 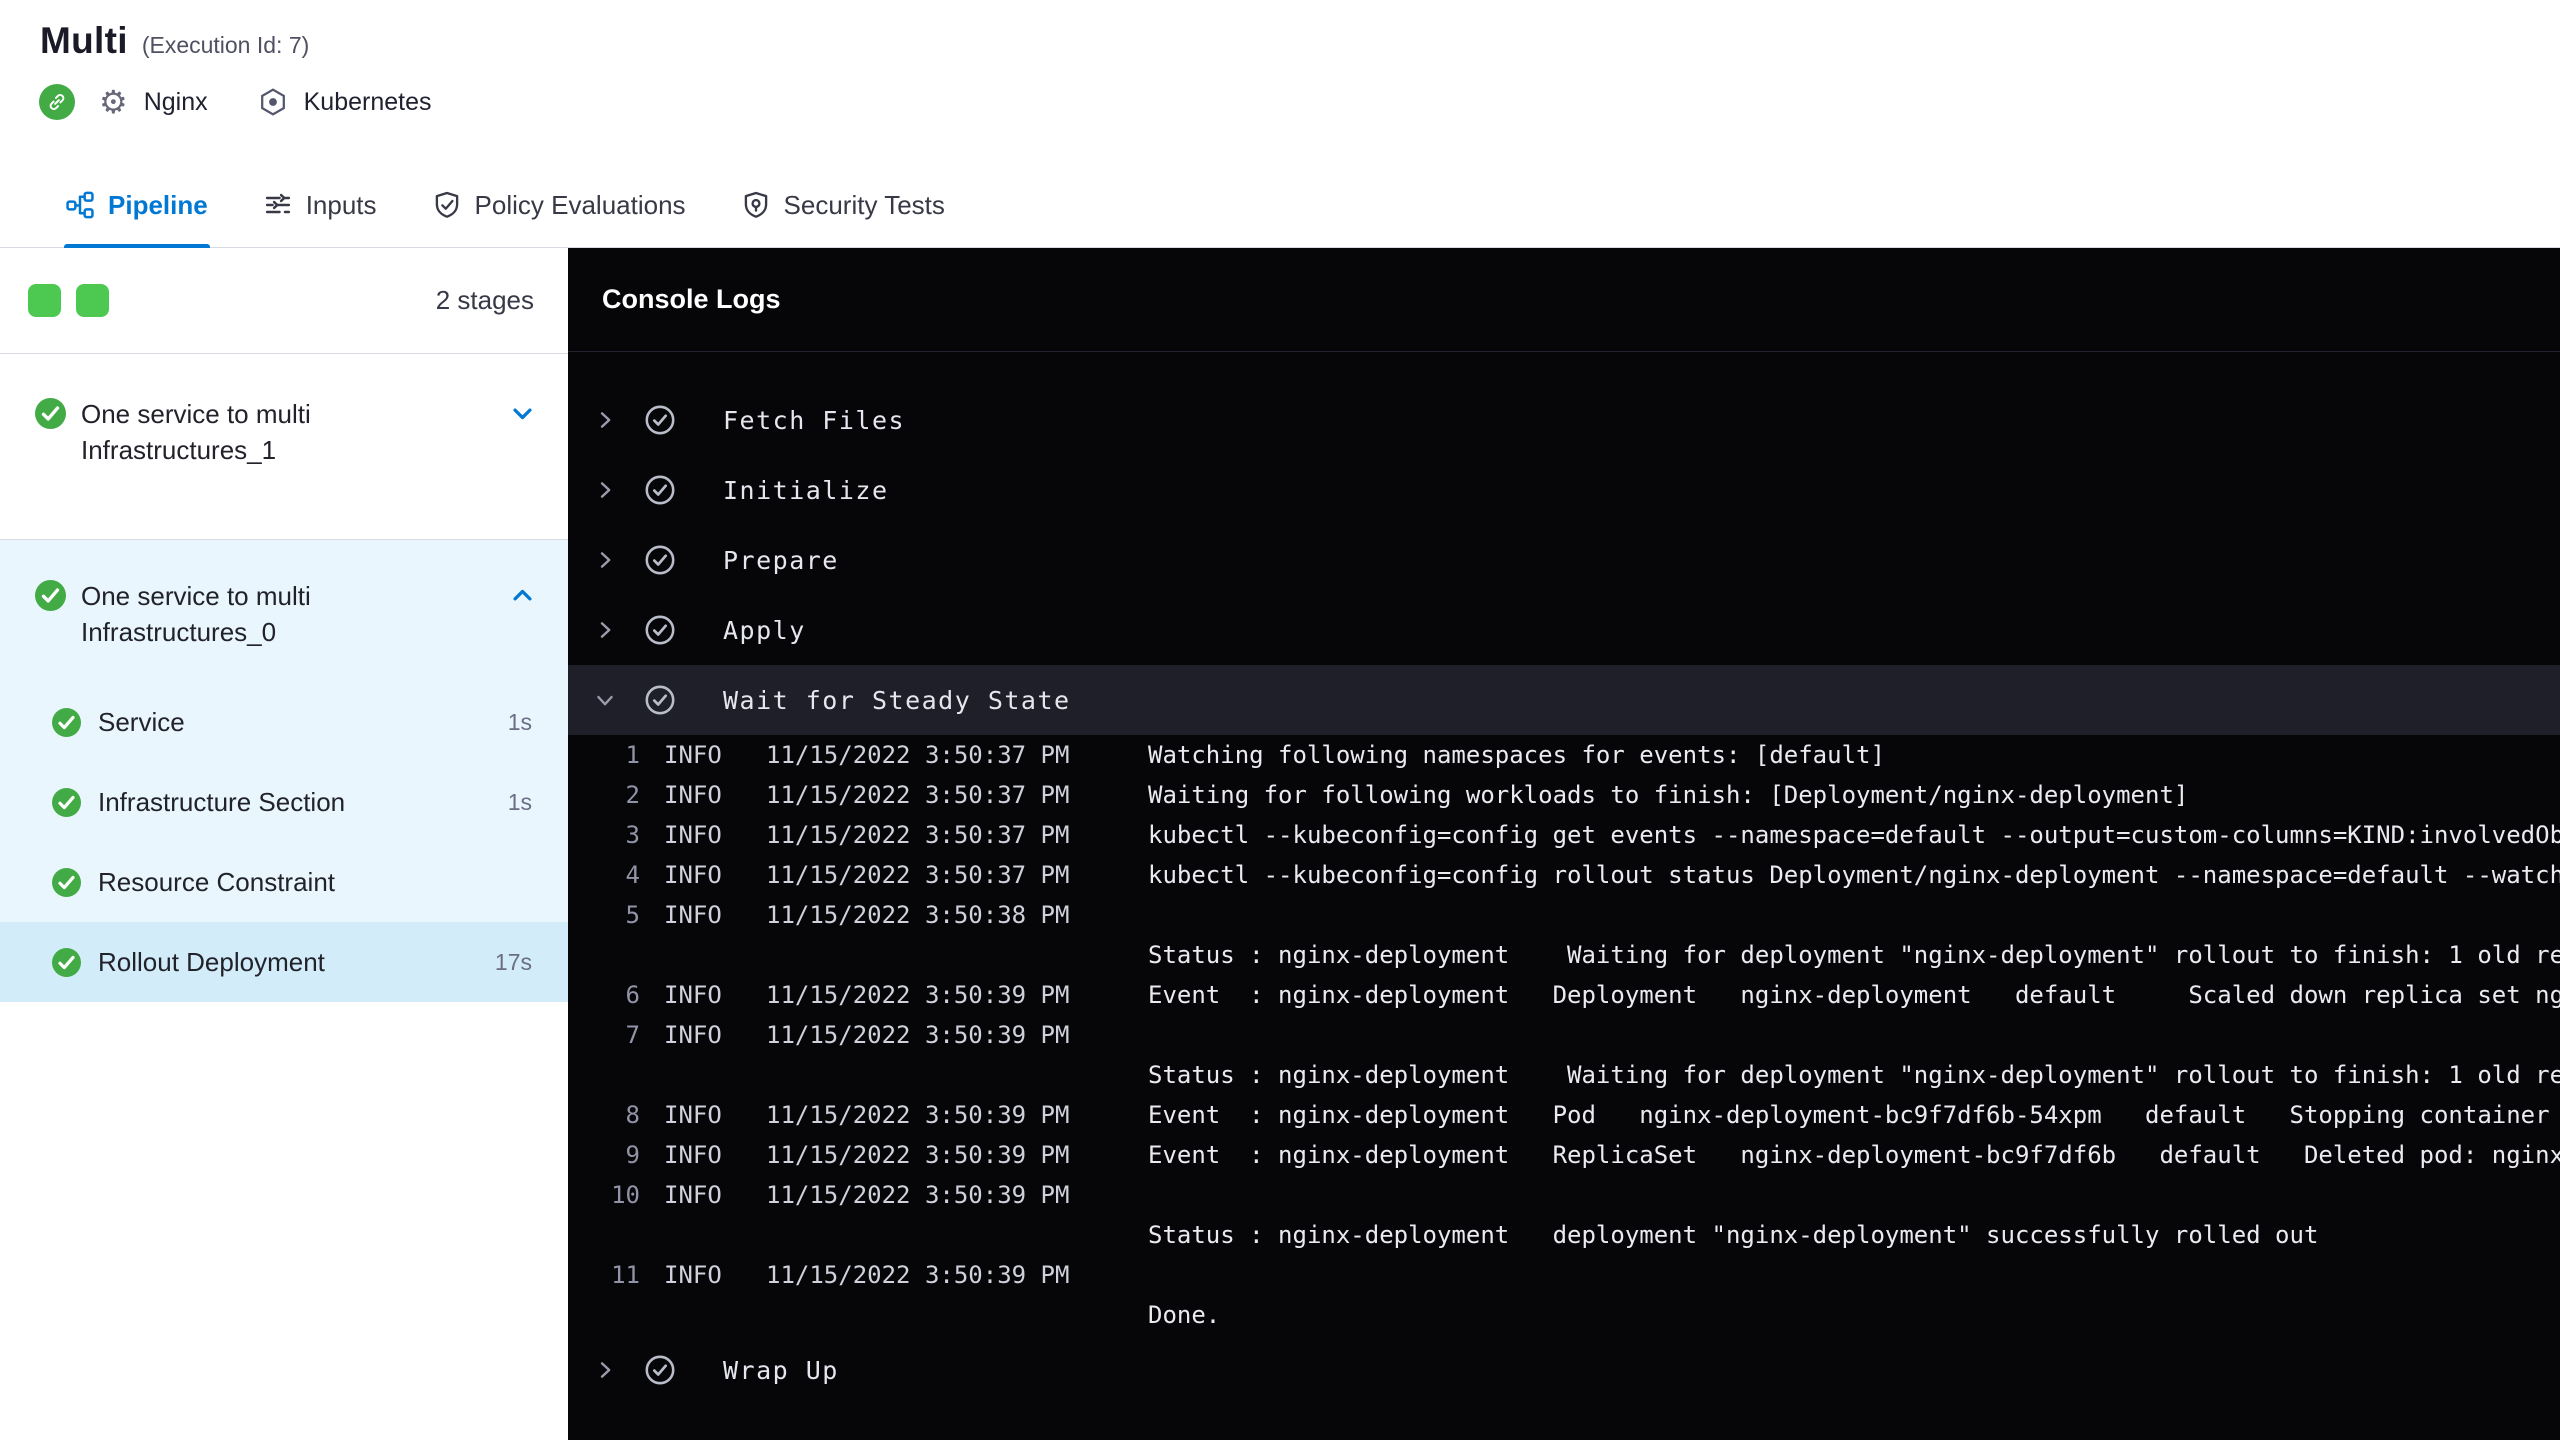 I want to click on step-label: Rollout Deployment, so click(x=211, y=961).